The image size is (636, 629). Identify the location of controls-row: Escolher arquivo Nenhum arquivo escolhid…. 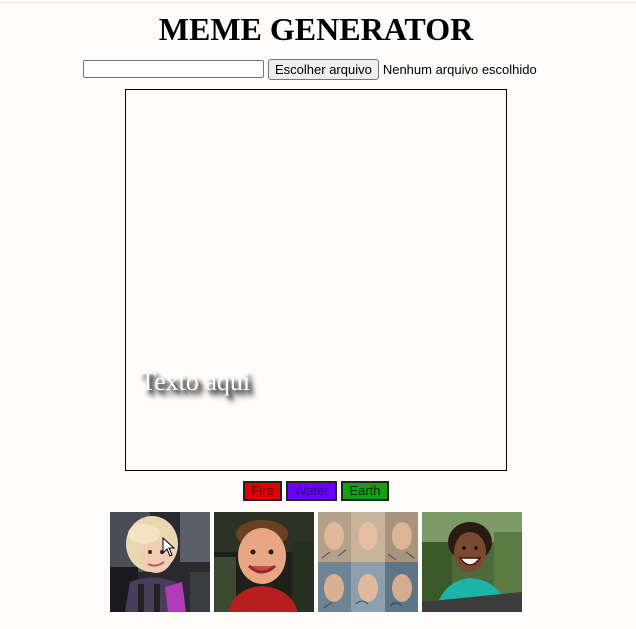
(310, 69).